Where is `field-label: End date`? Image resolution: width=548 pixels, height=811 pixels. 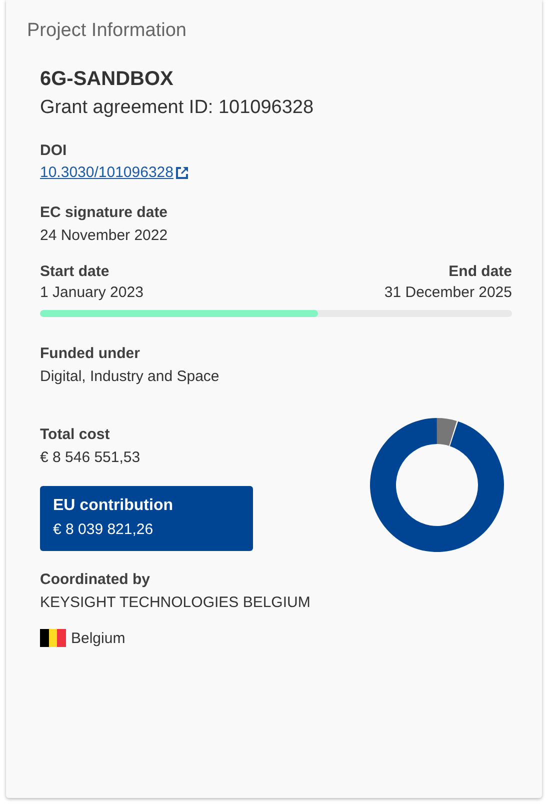 field-label: End date is located at coordinates (480, 271).